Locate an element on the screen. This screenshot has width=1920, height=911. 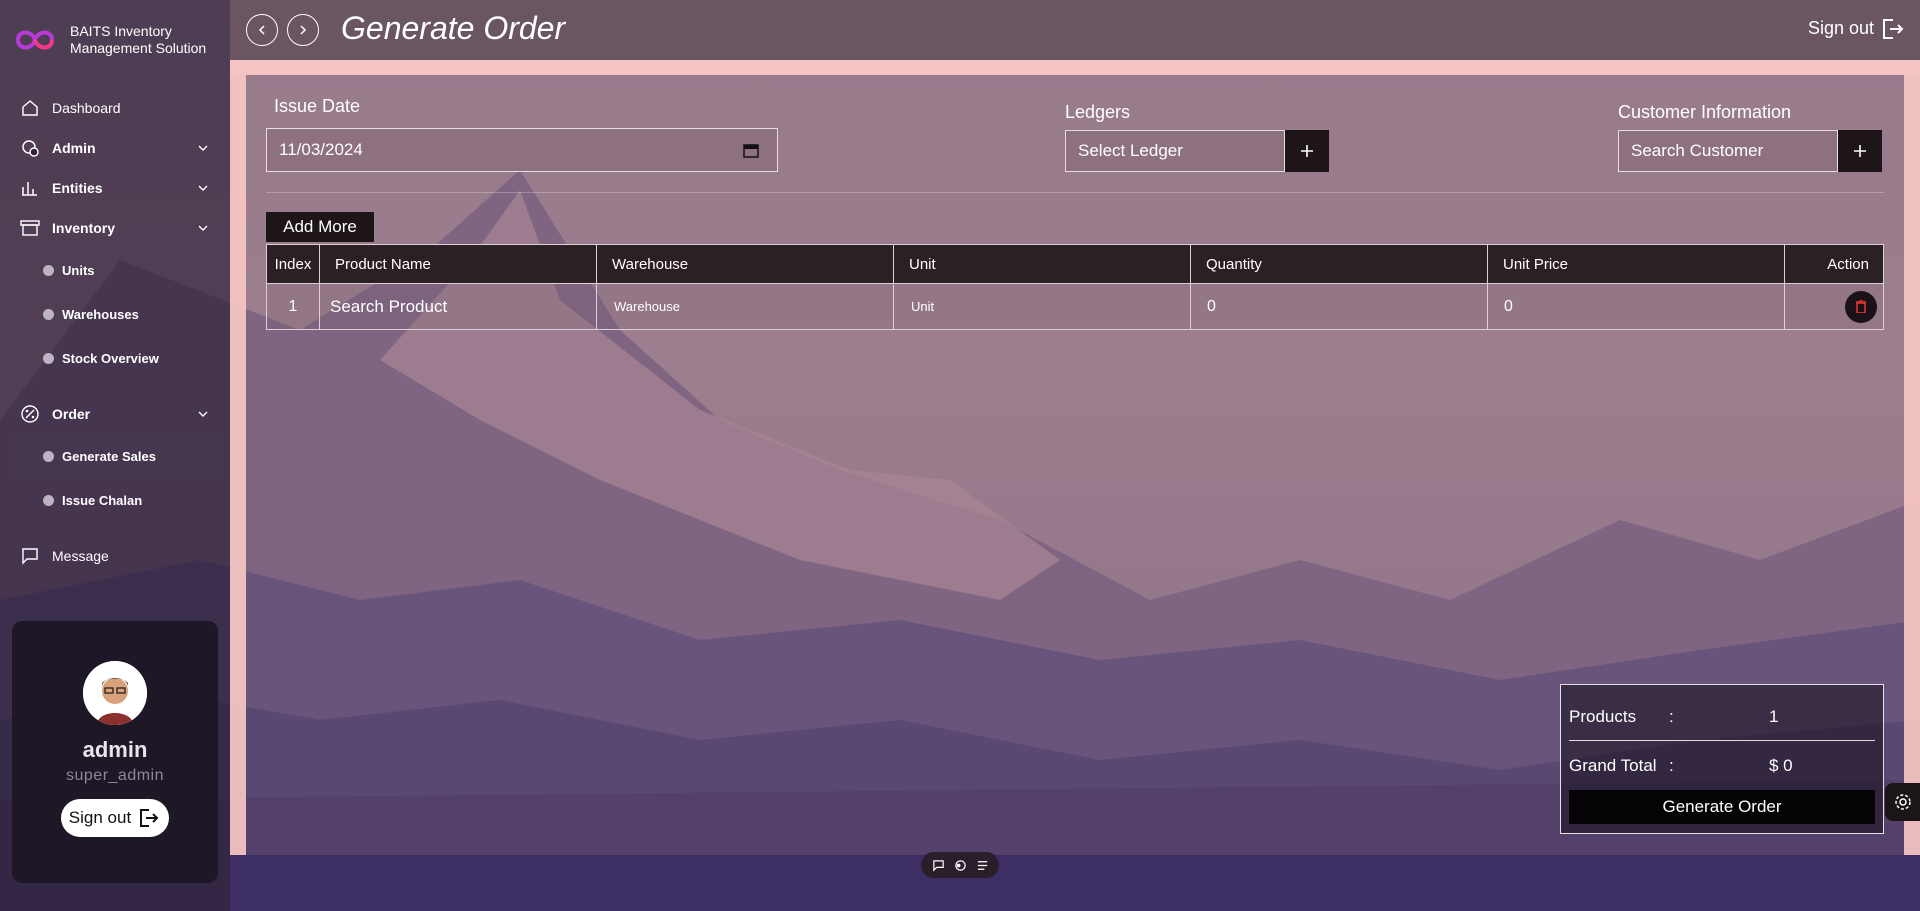
row-index: 1 is located at coordinates (293, 306).